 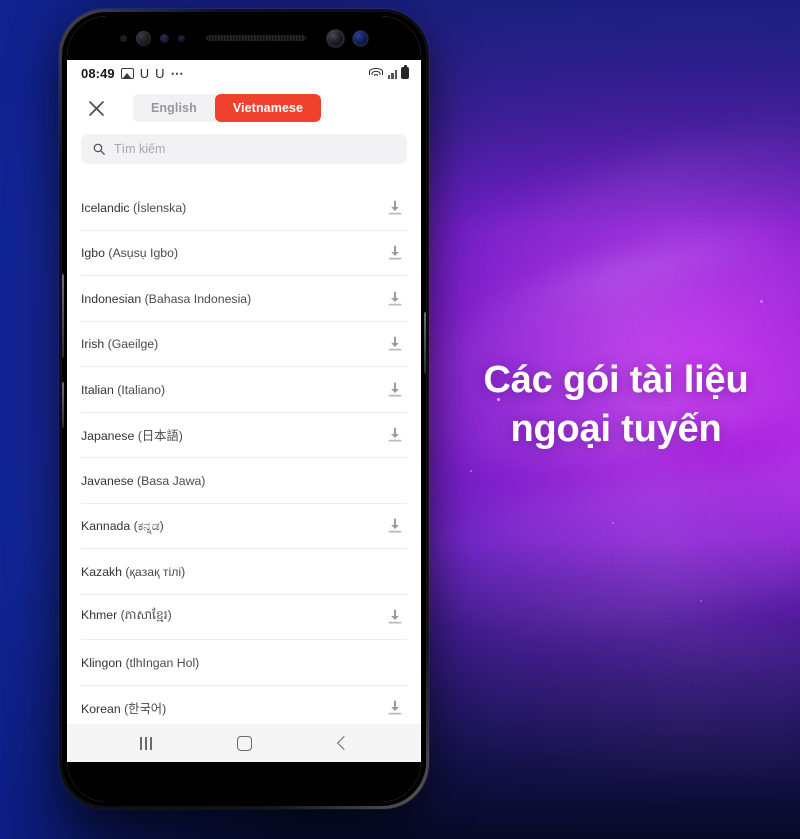 What do you see at coordinates (143, 38) in the screenshot?
I see `iris-scanner-icon` at bounding box center [143, 38].